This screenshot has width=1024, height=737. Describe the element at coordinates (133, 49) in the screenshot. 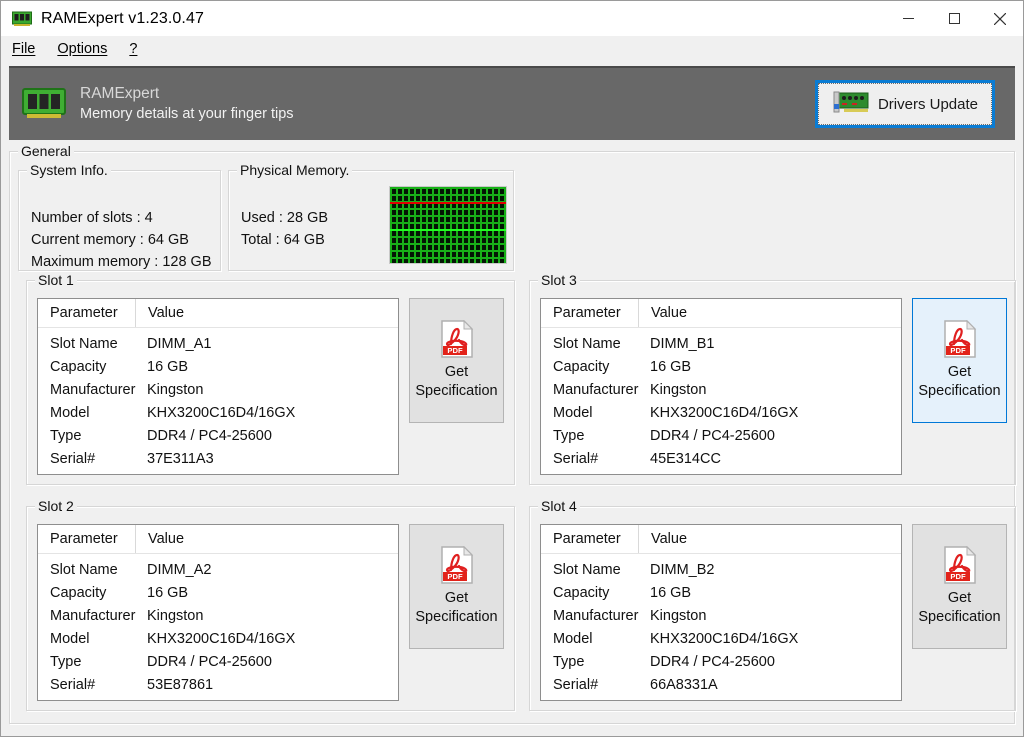

I see `menu-item-help: ?` at that location.